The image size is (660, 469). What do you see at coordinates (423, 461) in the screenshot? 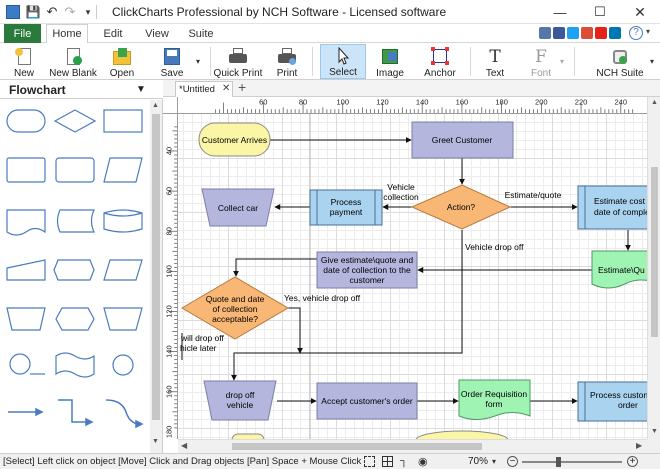
I see `preview-eye-icon: ◉` at bounding box center [423, 461].